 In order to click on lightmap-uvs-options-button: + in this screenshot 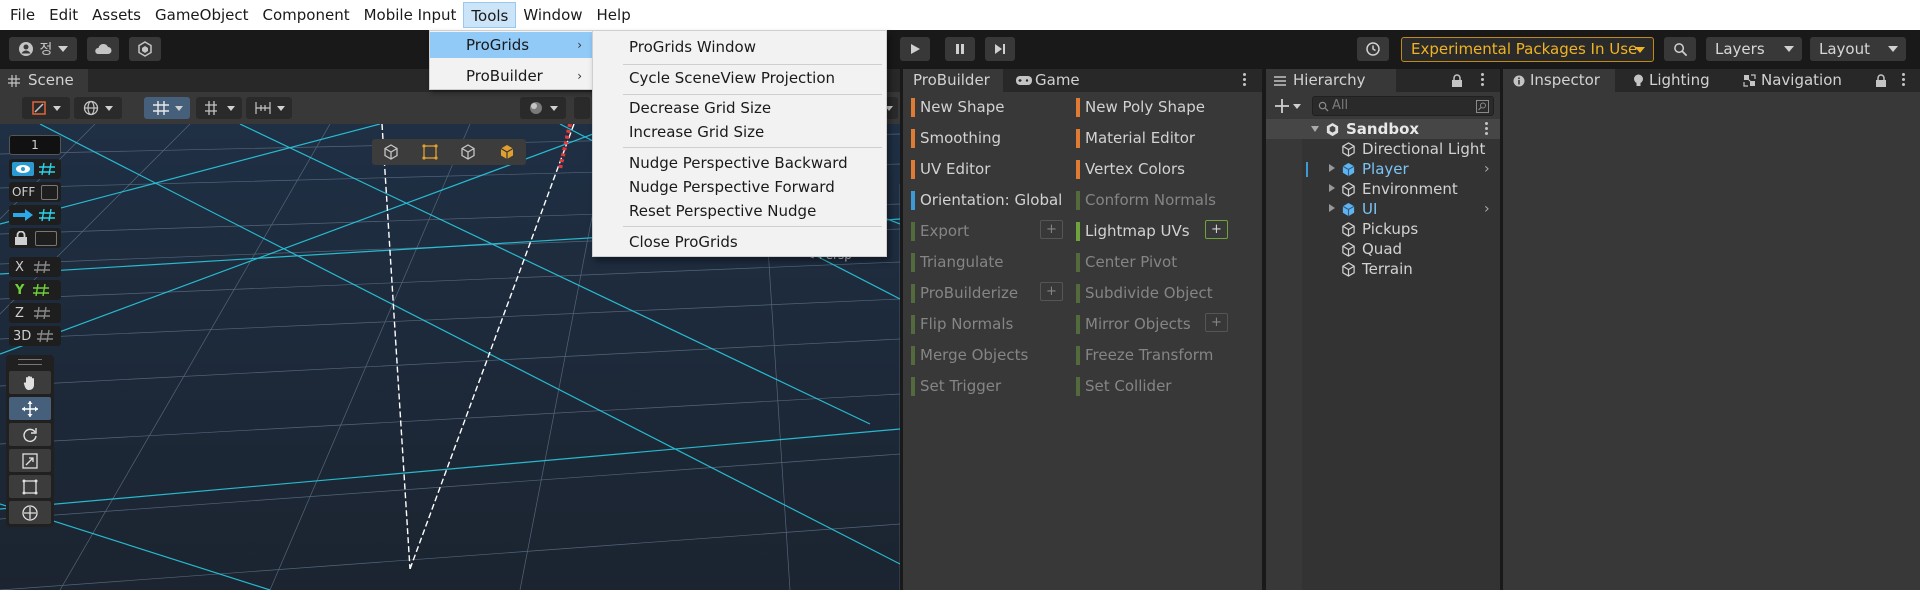, I will do `click(1216, 229)`.